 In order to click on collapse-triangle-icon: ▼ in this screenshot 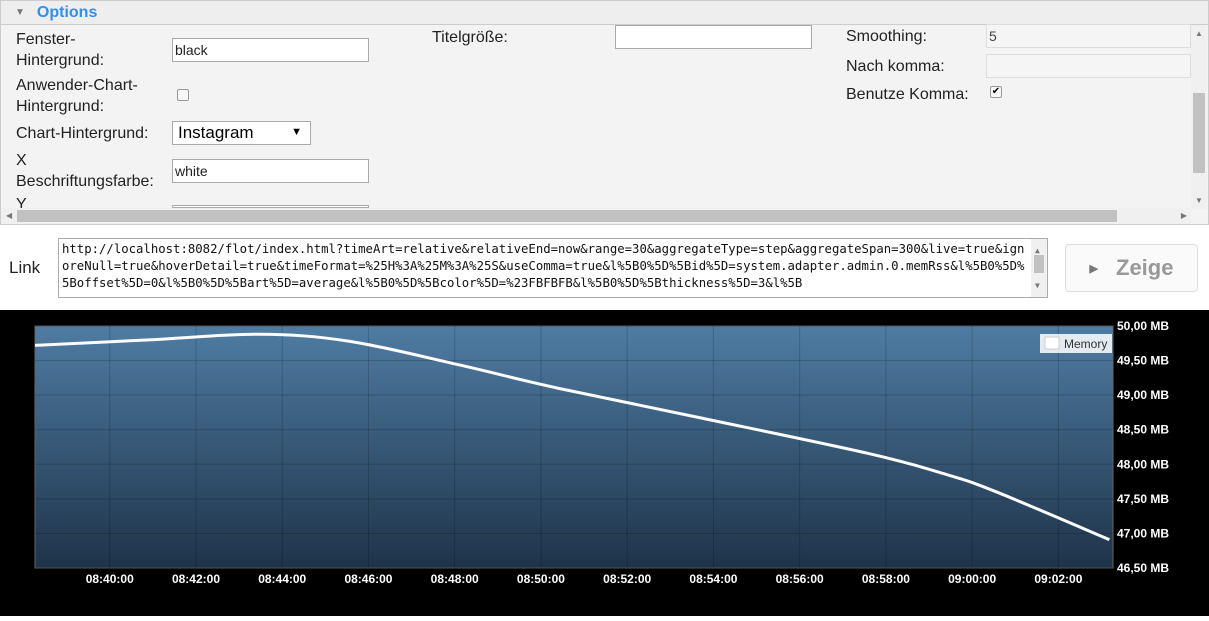, I will do `click(20, 12)`.